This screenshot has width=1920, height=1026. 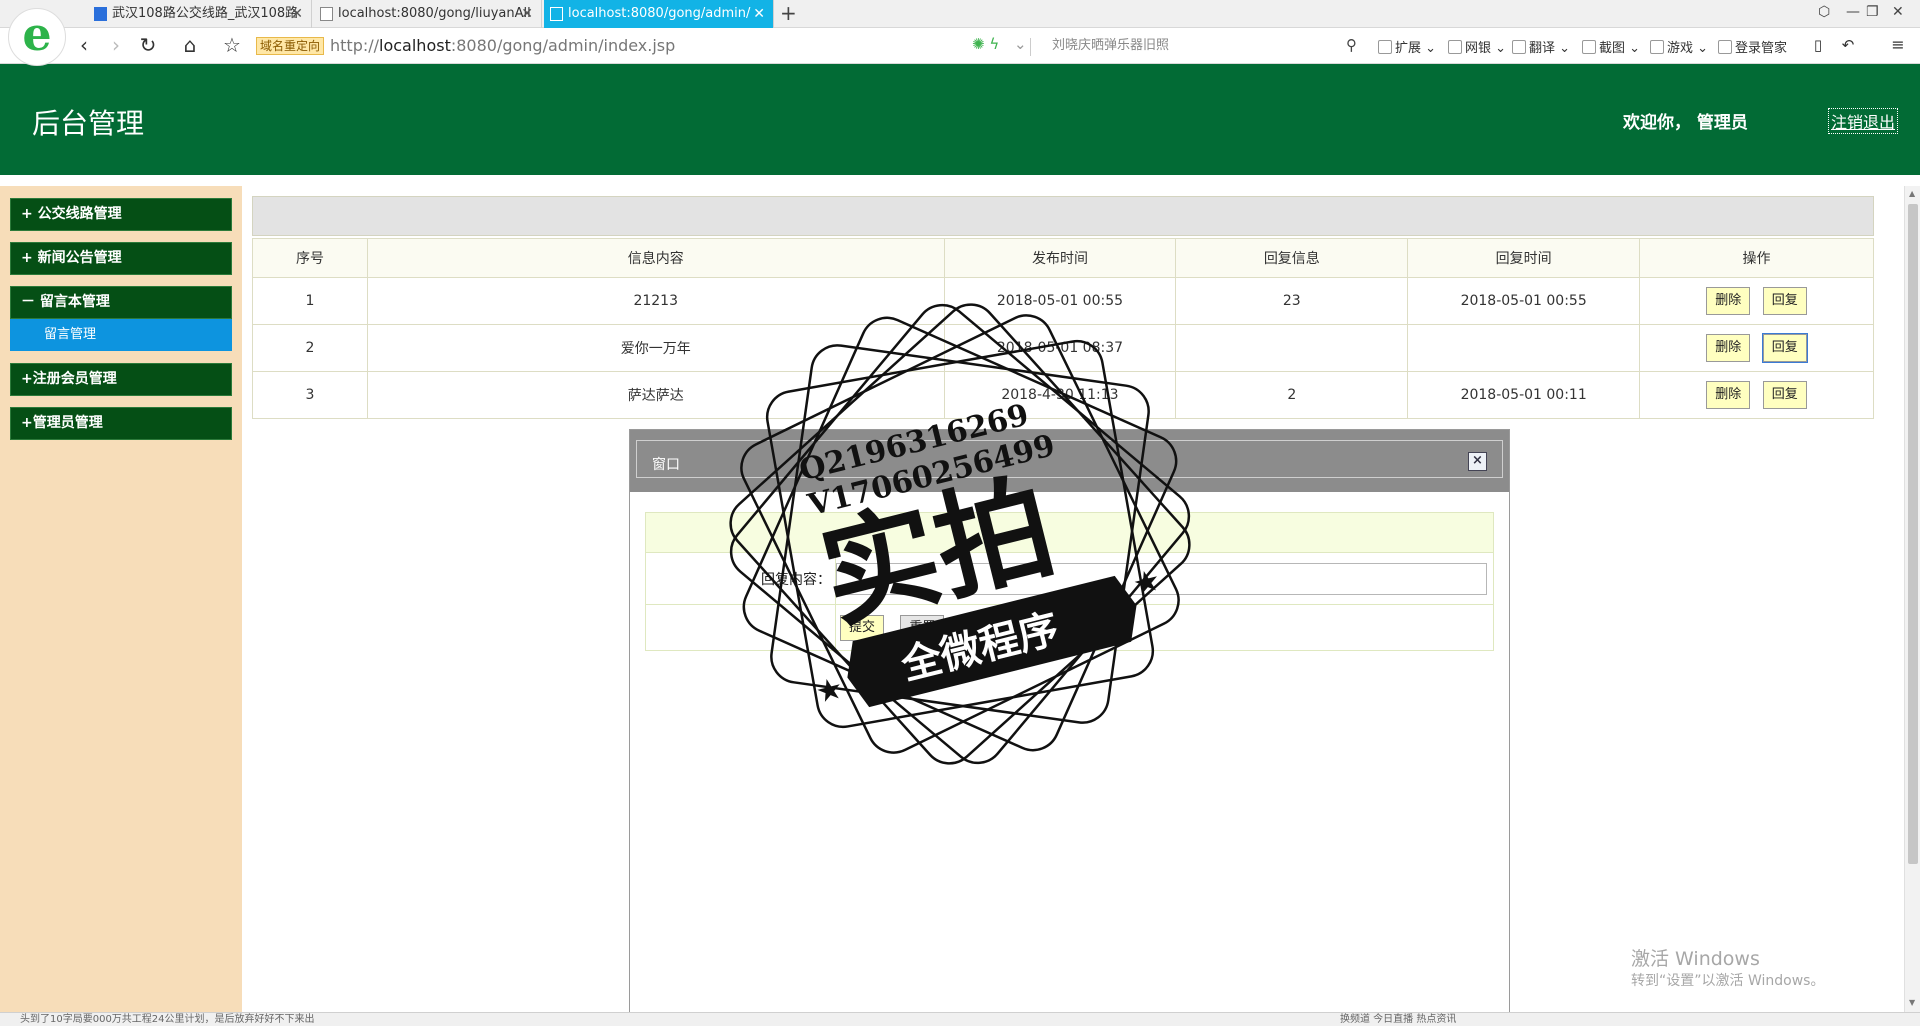 I want to click on screenshot-icon, so click(x=1589, y=47).